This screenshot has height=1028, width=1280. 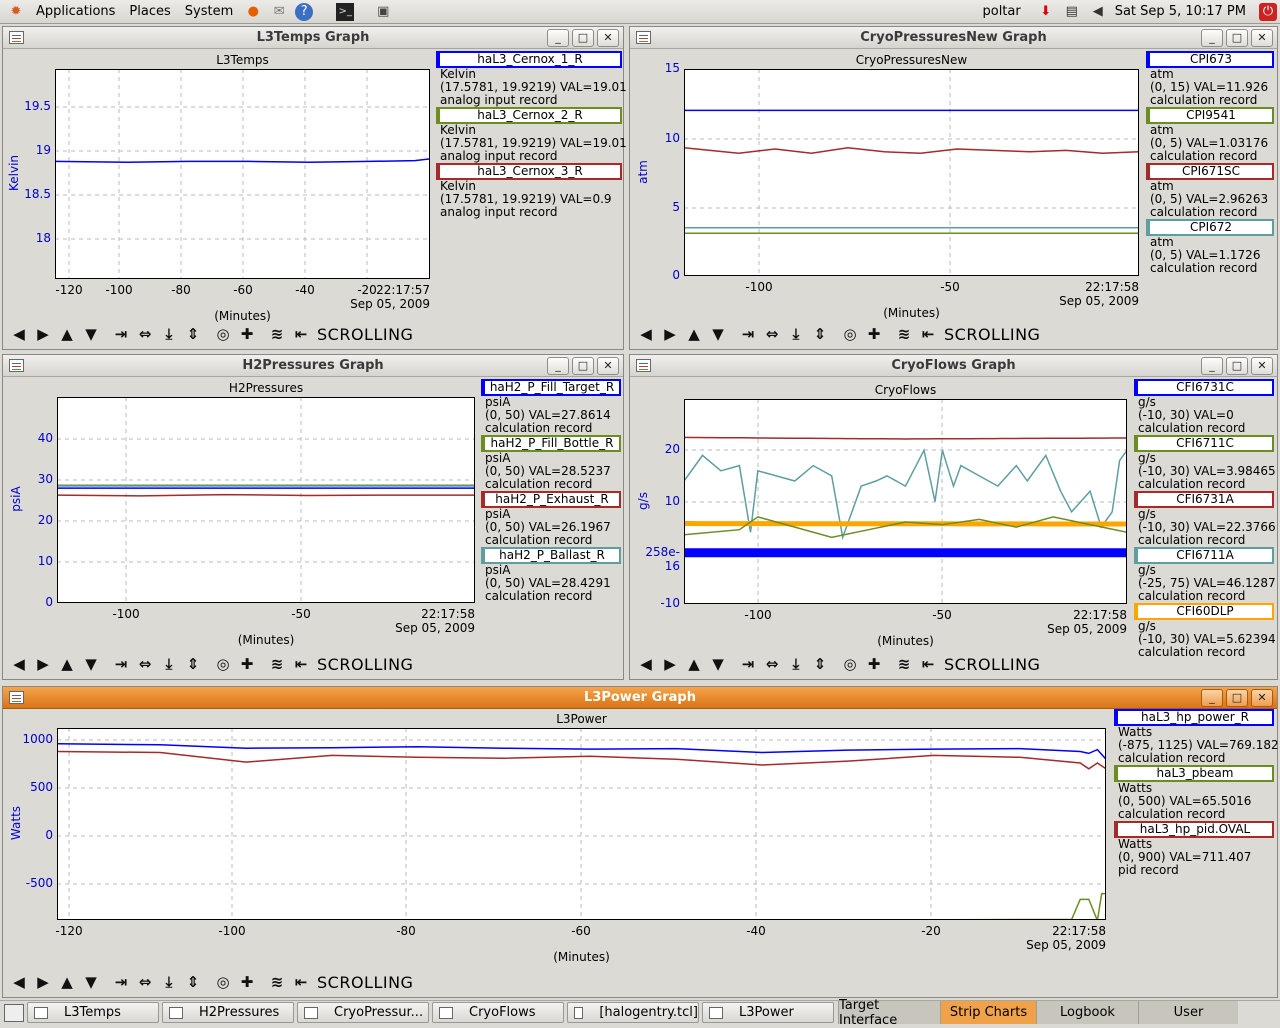 I want to click on camera-icon: ▣, so click(x=383, y=12).